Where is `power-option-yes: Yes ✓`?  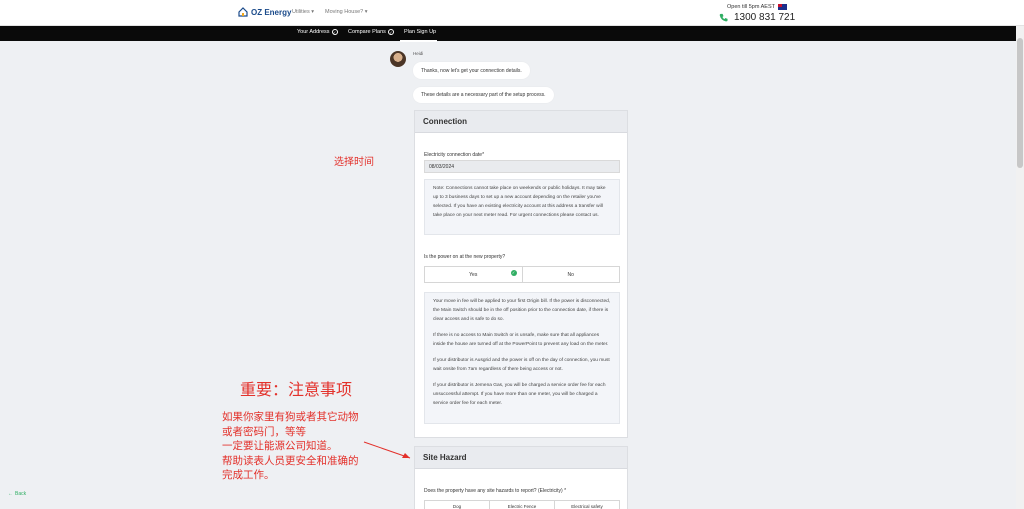
power-option-yes: Yes ✓ is located at coordinates (473, 274).